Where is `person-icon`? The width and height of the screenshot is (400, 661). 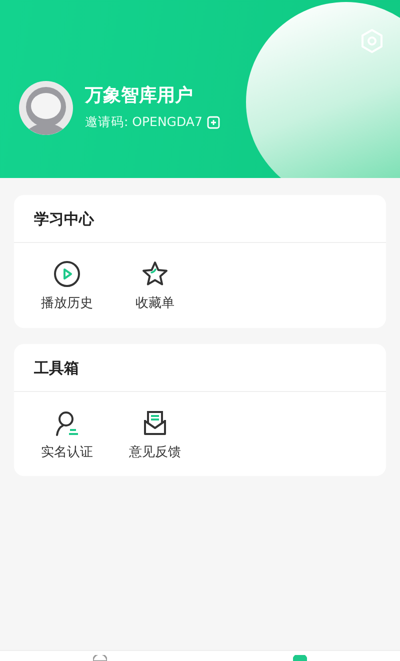 person-icon is located at coordinates (67, 422).